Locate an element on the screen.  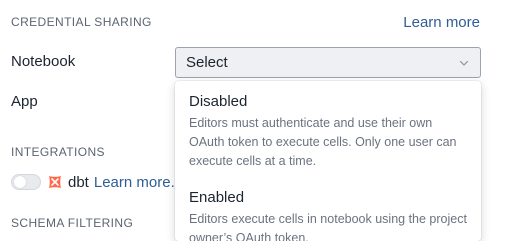
notebook-label: Notebook is located at coordinates (43, 61).